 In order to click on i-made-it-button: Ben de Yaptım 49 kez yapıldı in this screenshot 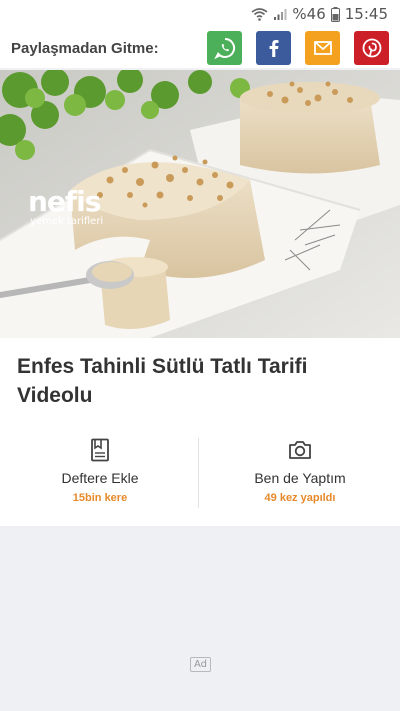, I will do `click(300, 473)`.